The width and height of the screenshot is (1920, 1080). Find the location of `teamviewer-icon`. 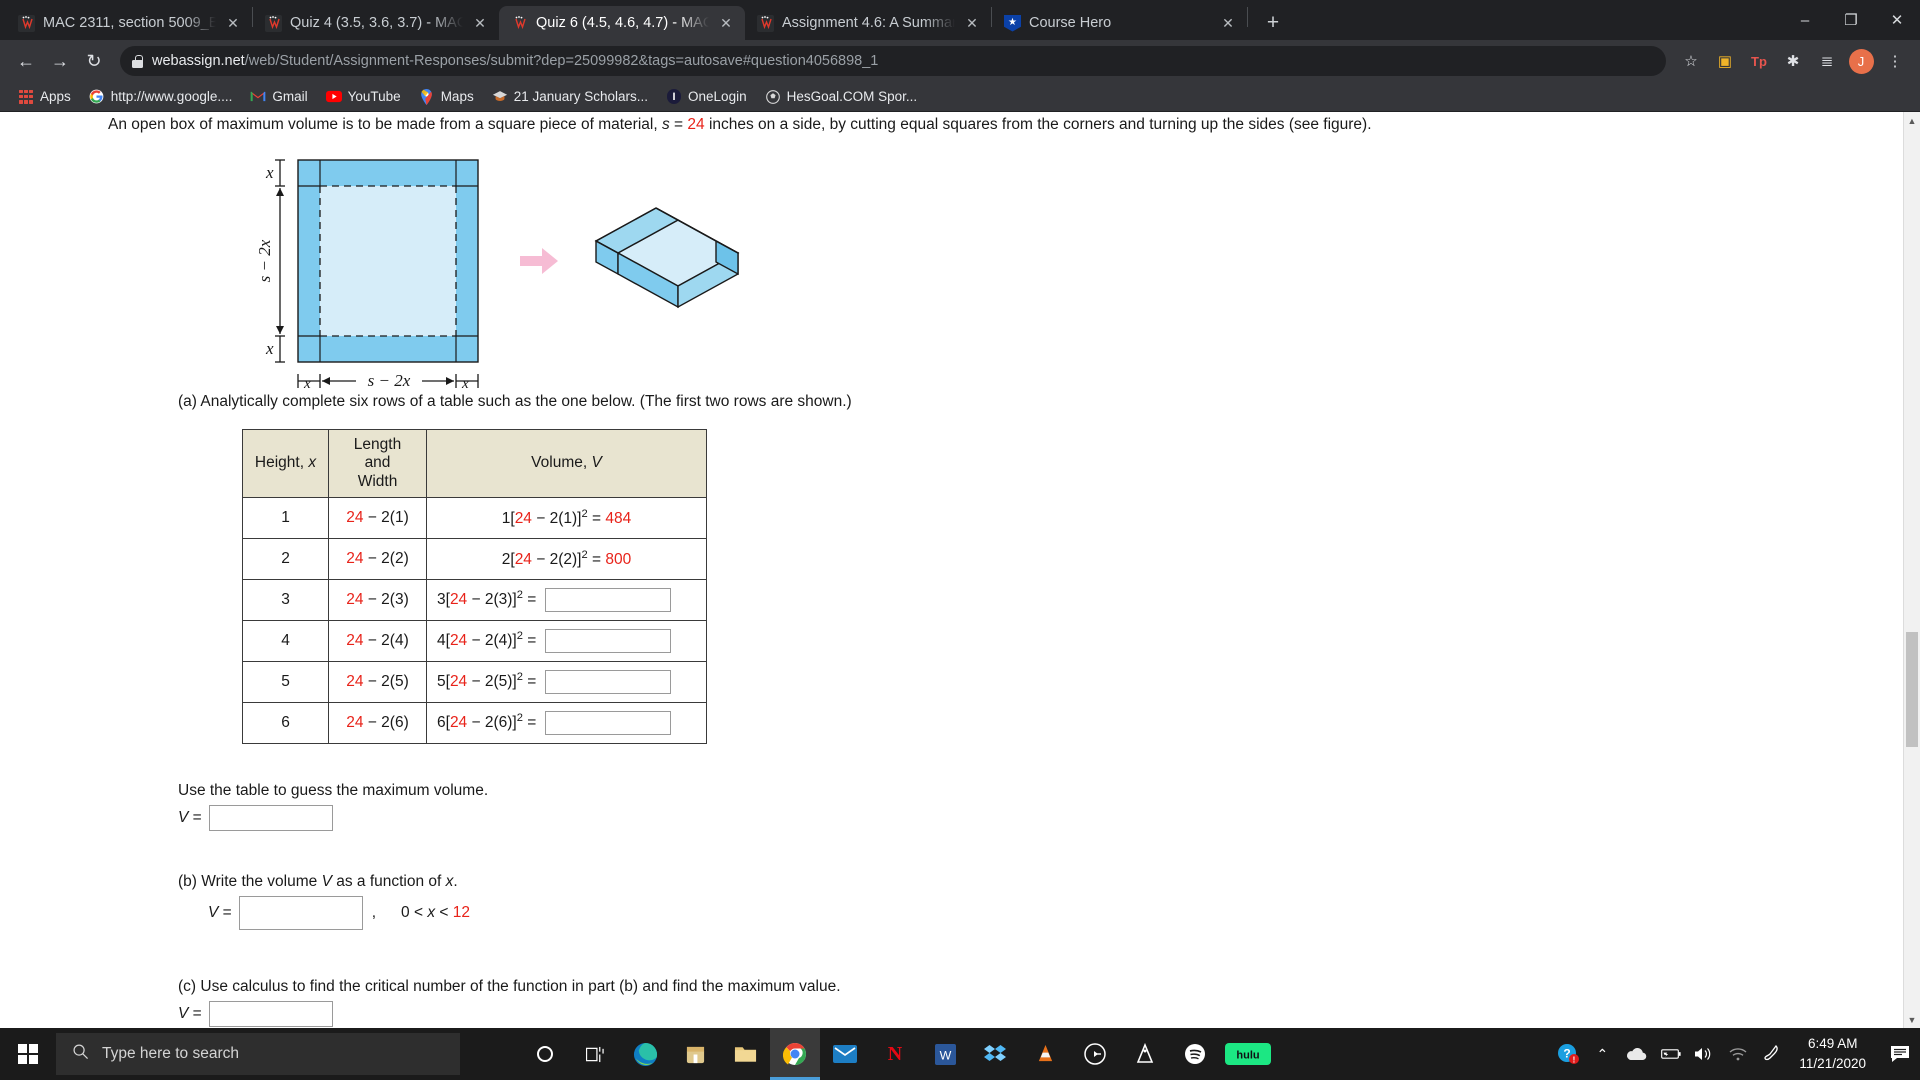

teamviewer-icon is located at coordinates (1095, 1054).